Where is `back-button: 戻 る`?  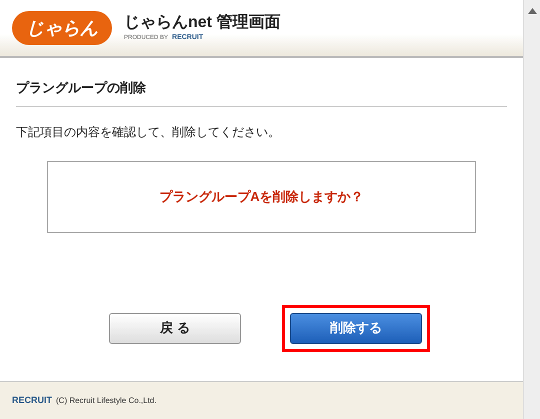 back-button: 戻 る is located at coordinates (175, 328).